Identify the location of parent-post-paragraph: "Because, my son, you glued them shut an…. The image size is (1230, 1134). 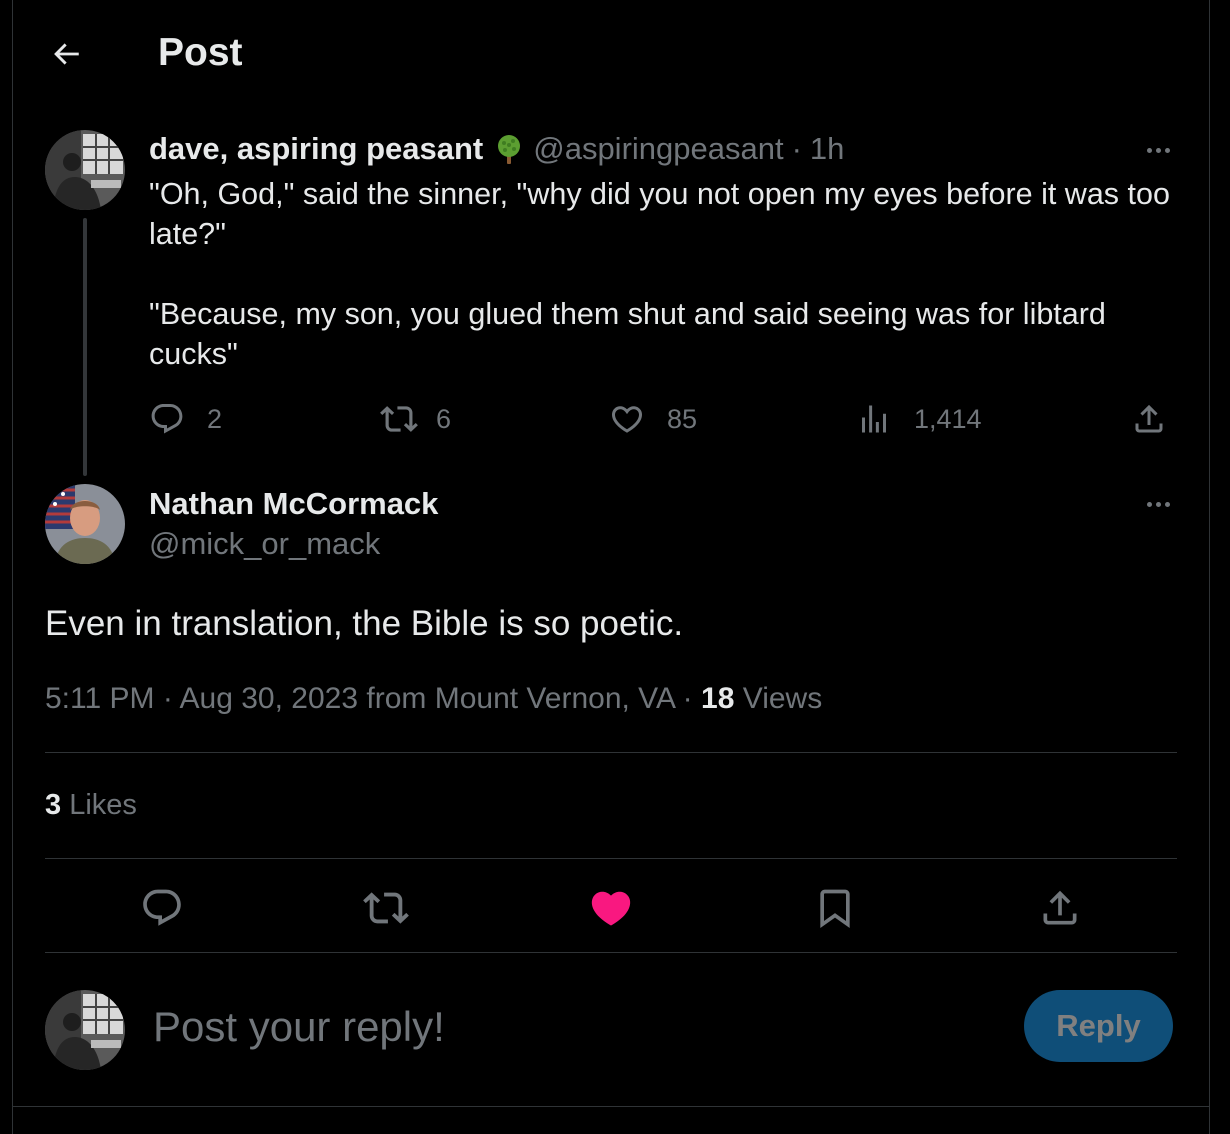
(627, 334).